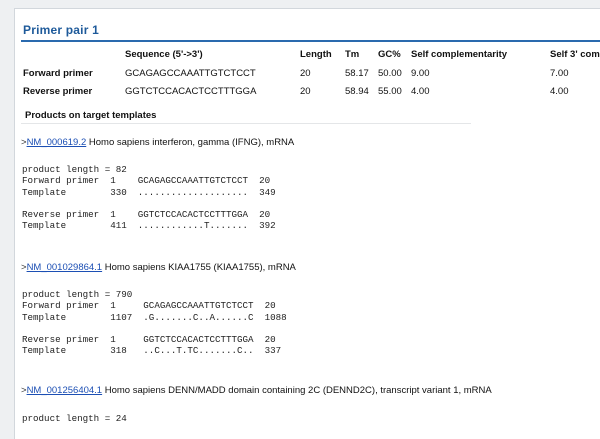  I want to click on col-header-tm: Tm, so click(352, 54).